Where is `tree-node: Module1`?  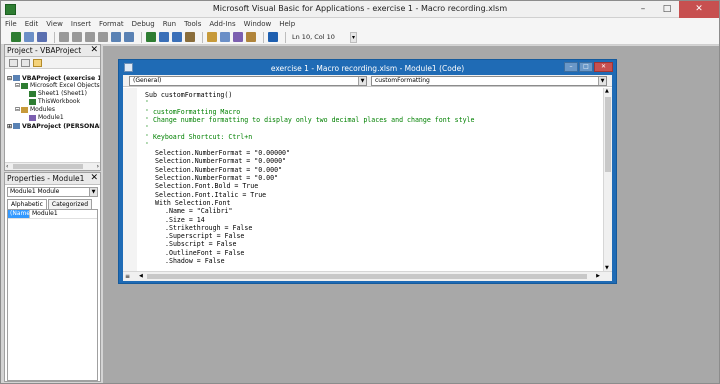 tree-node: Module1 is located at coordinates (43, 117).